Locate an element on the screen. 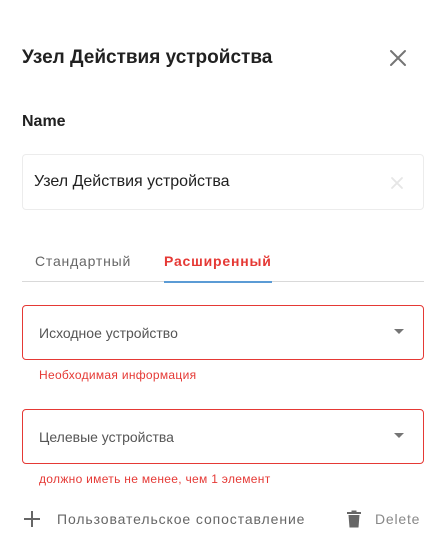 This screenshot has width=448, height=546. close-icon is located at coordinates (398, 58).